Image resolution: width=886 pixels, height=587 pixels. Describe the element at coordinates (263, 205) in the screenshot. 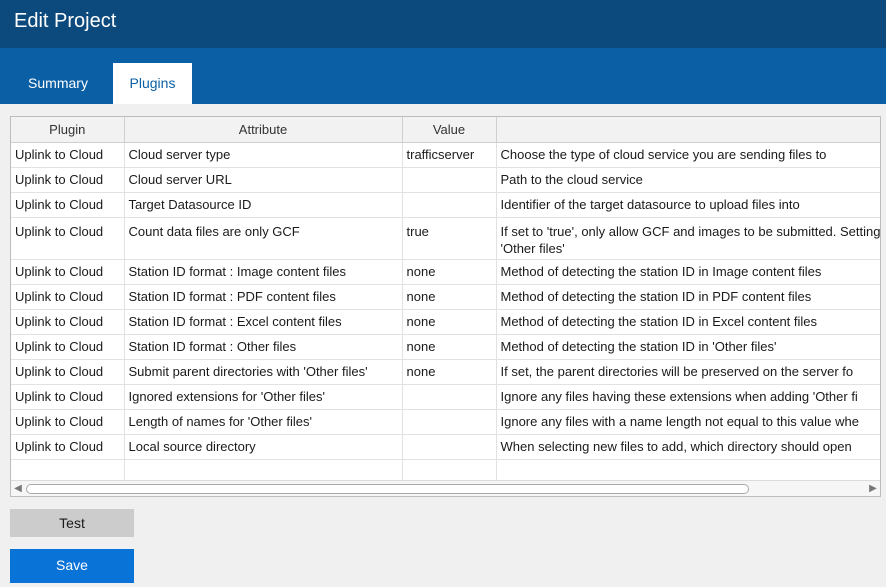

I see `cell-attribute: Target Datasource ID` at that location.